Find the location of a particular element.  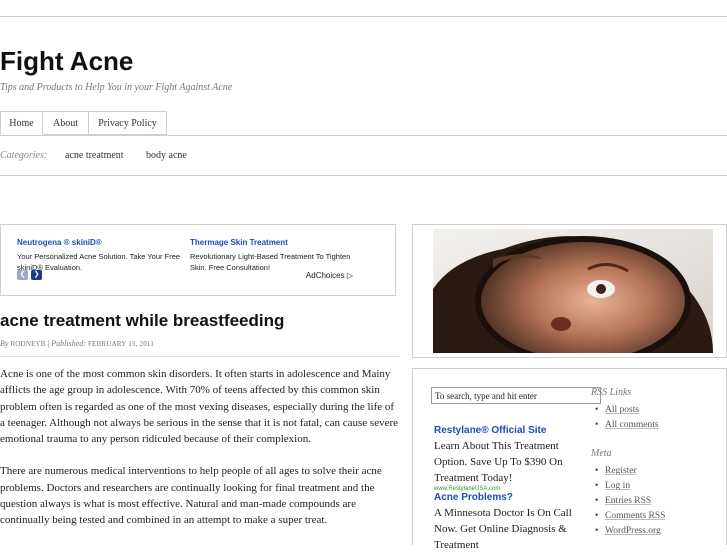

meta-wordpress-link: WordPress.org is located at coordinates (633, 531).